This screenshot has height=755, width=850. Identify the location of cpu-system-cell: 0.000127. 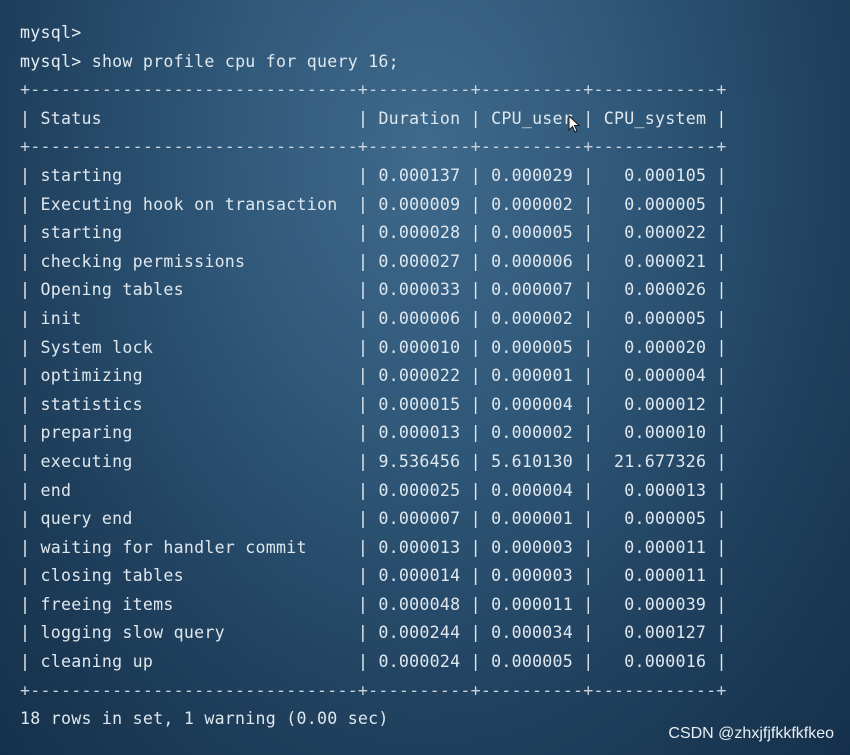
(665, 633).